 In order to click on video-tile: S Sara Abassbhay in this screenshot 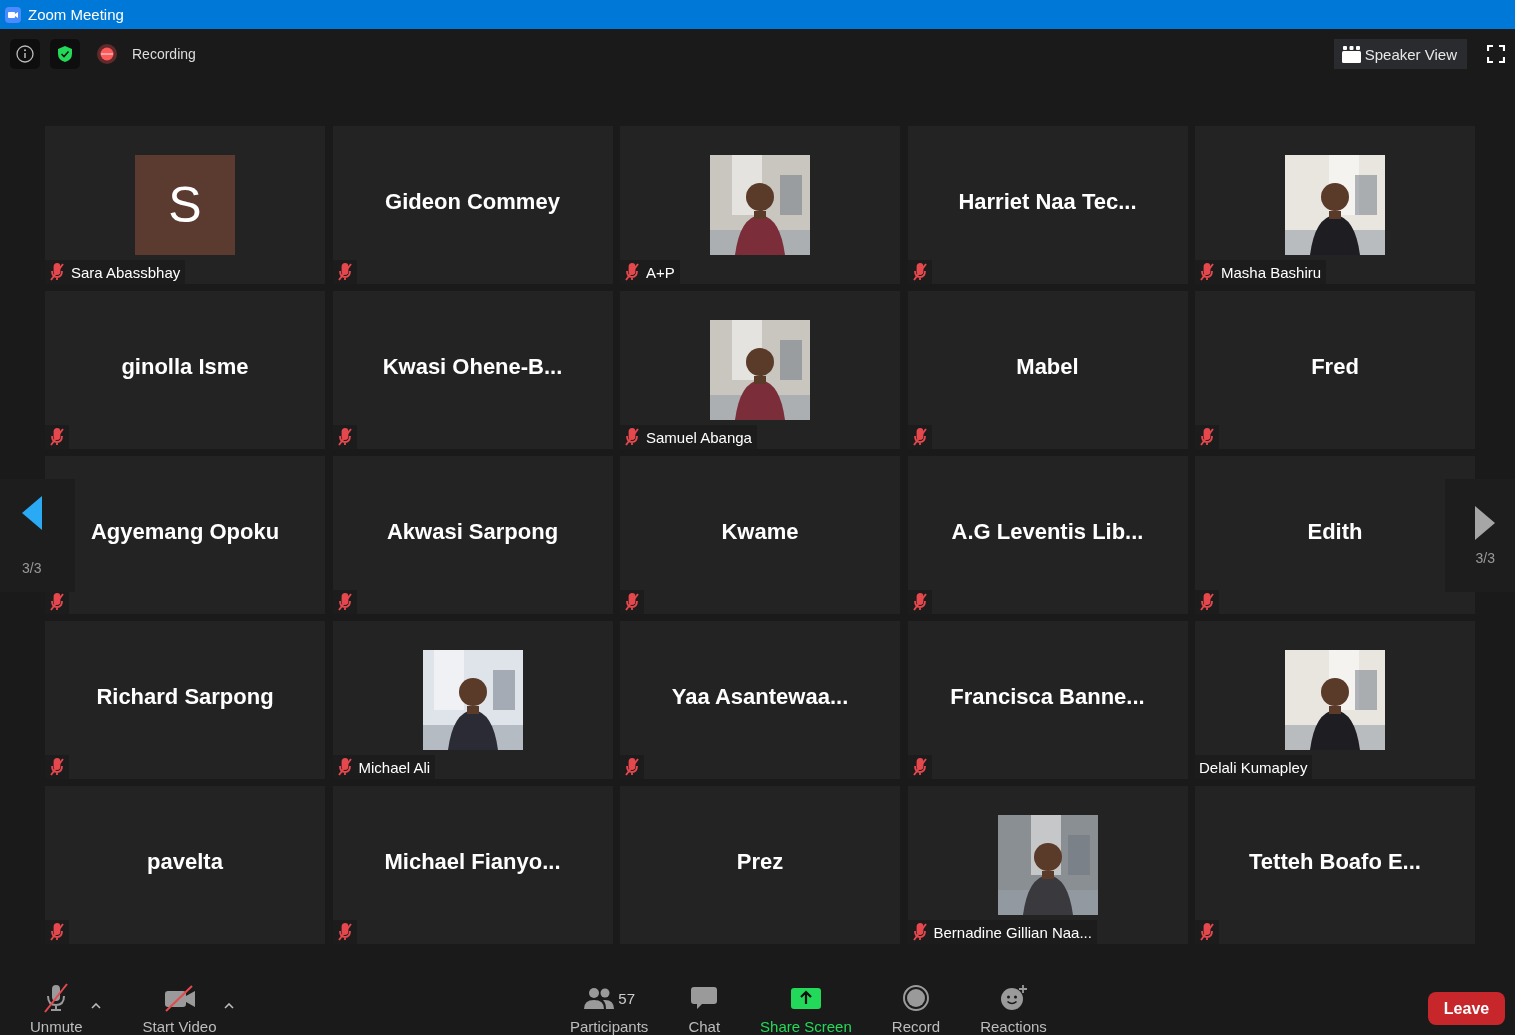, I will do `click(185, 205)`.